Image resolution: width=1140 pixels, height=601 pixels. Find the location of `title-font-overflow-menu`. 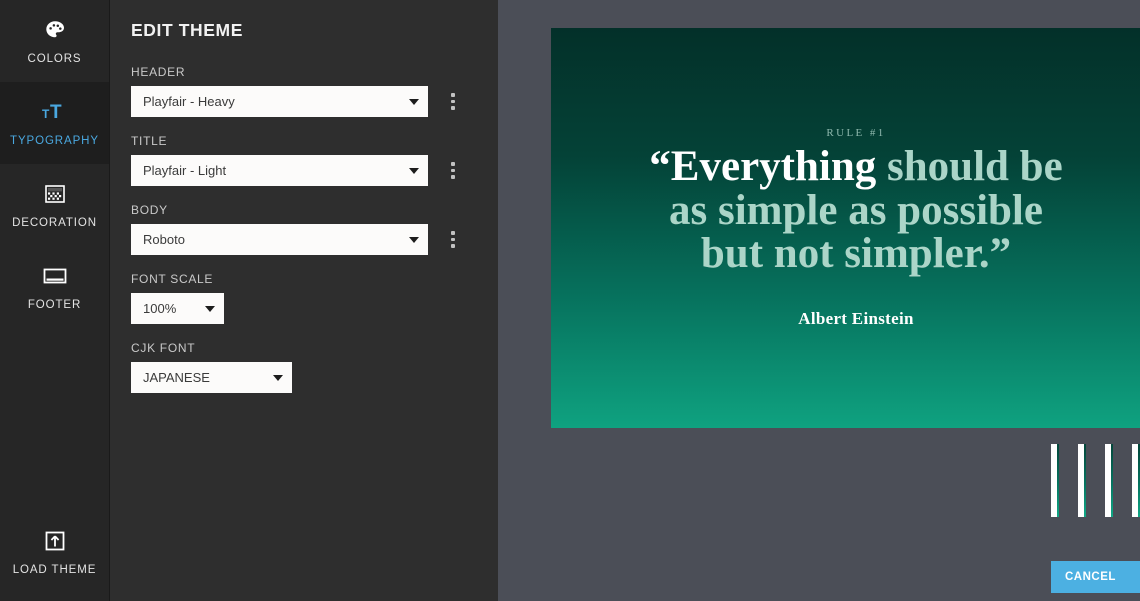

title-font-overflow-menu is located at coordinates (453, 171).